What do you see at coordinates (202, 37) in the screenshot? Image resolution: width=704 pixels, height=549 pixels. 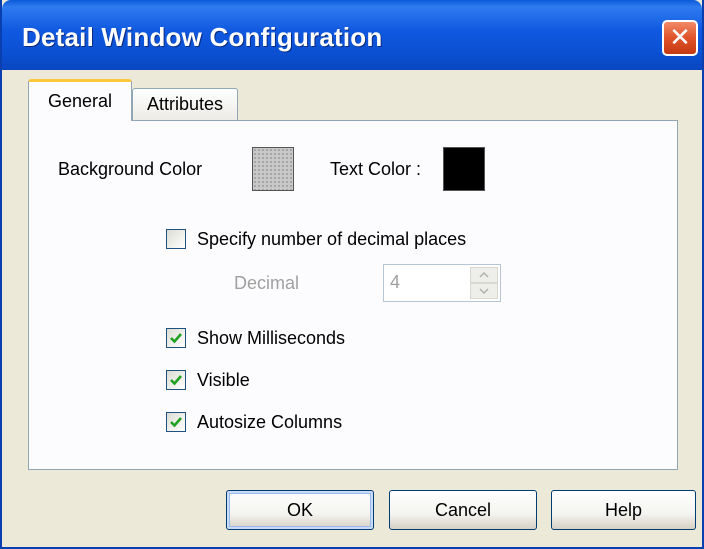 I see `window-title: Detail Window Configuration` at bounding box center [202, 37].